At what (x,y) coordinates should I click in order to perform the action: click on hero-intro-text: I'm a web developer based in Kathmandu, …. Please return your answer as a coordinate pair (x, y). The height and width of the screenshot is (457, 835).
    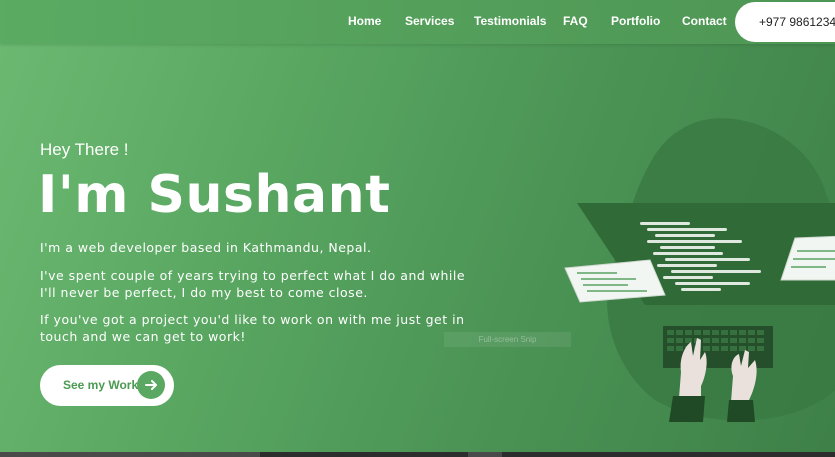
    Looking at the image, I should click on (206, 247).